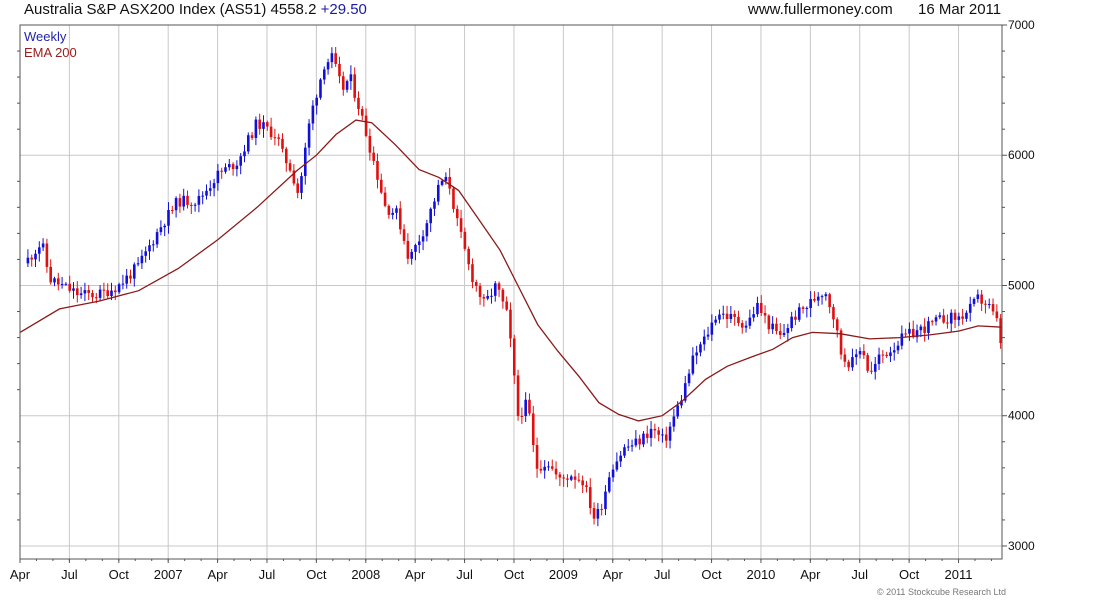  What do you see at coordinates (711, 574) in the screenshot?
I see `x-tick-label: Oct` at bounding box center [711, 574].